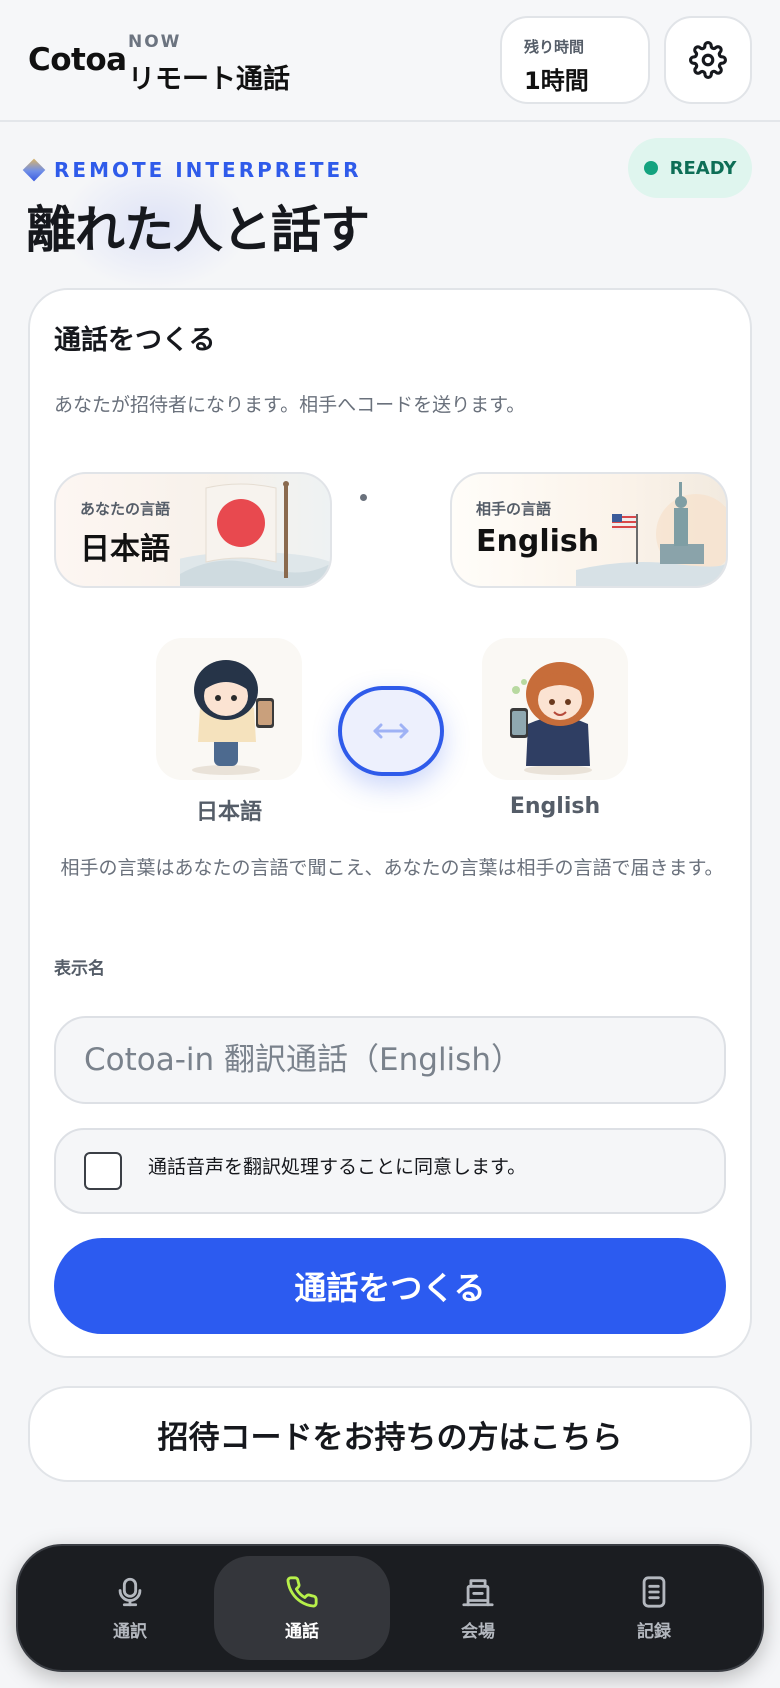 This screenshot has width=780, height=1688. I want to click on bottom-nav: 通訳 通話 会場 記録, so click(390, 1608).